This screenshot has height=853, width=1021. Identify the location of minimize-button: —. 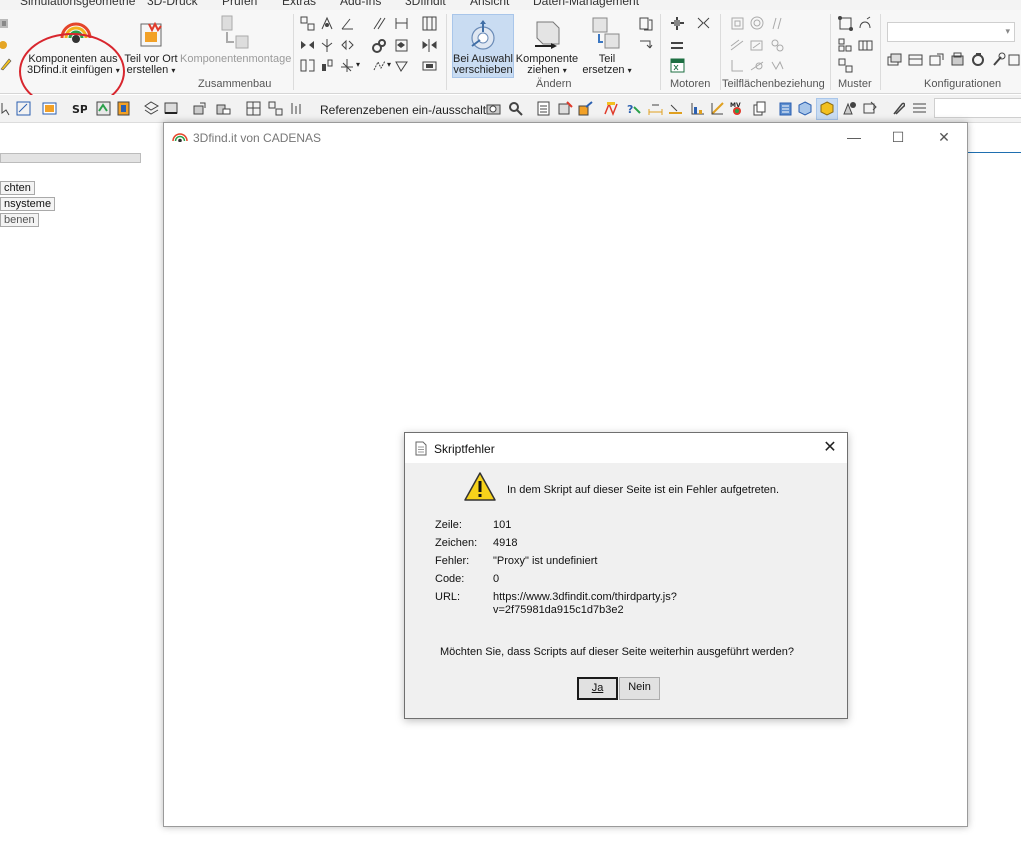
(854, 137).